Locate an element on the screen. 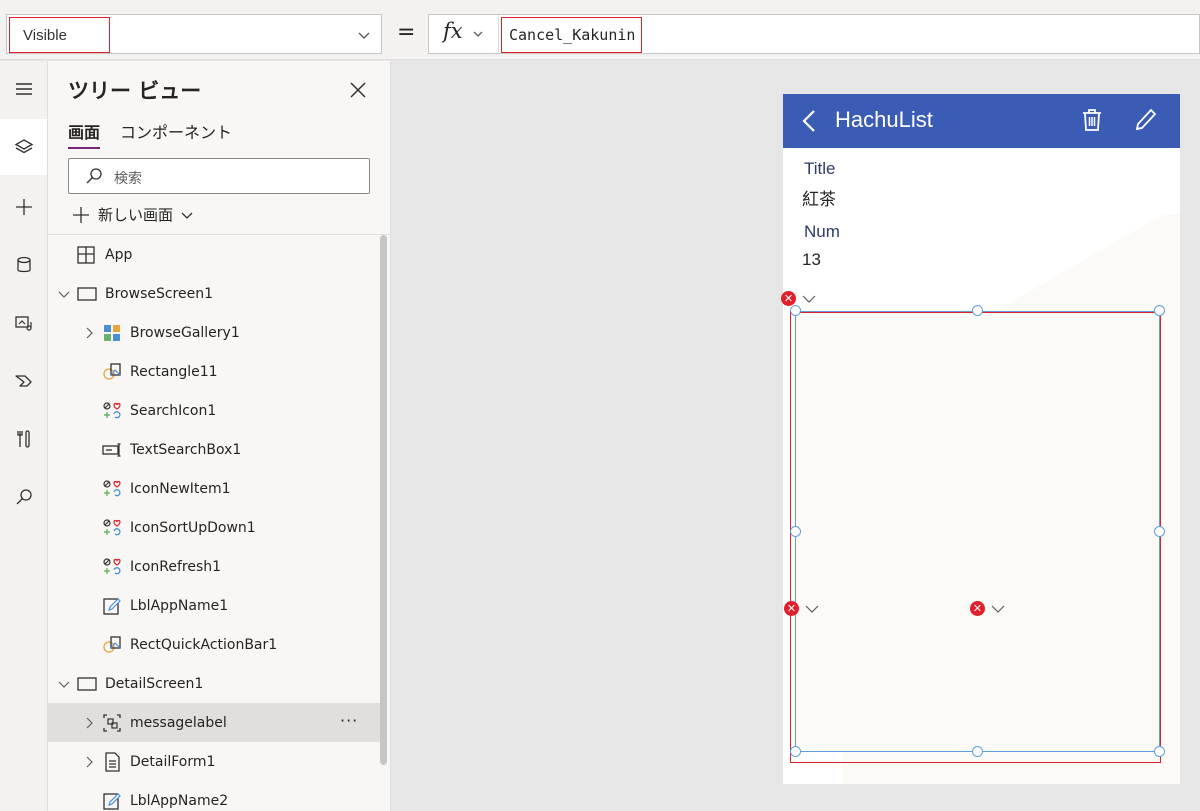  power-automate-button is located at coordinates (23, 381).